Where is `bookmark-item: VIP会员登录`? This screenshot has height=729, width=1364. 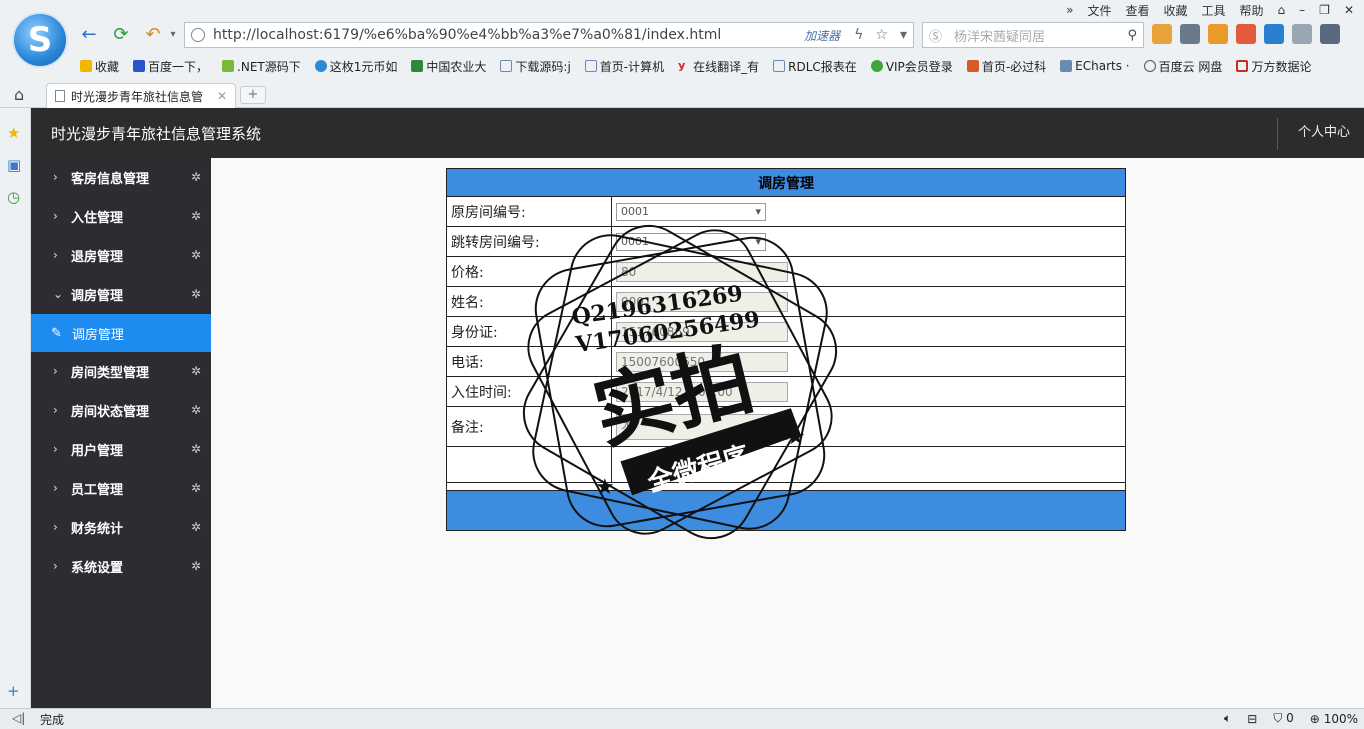
bookmark-item: VIP会员登录 is located at coordinates (911, 66).